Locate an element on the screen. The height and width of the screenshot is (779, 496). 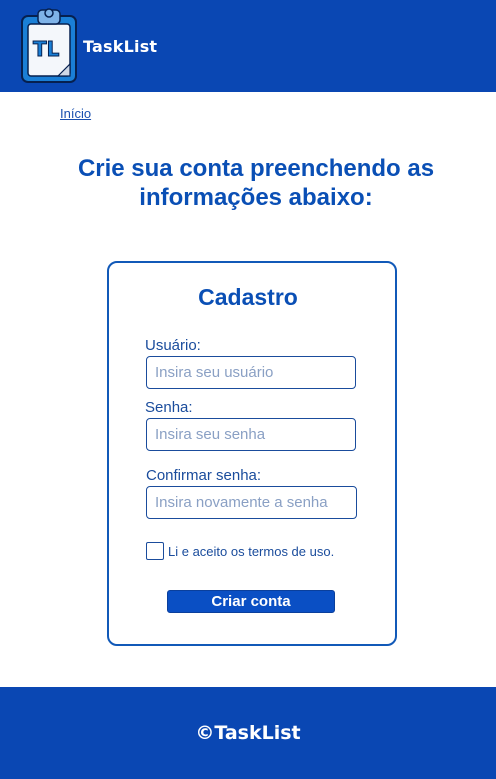
tasklist-logo-icon: TL is located at coordinates (49, 44).